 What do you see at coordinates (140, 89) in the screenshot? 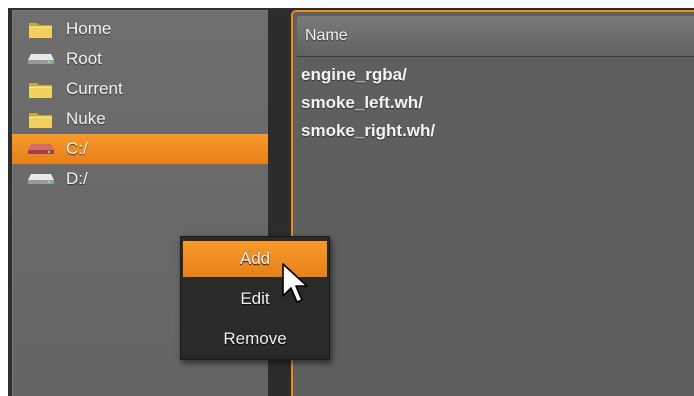
I see `sidebar-item-current: Current` at bounding box center [140, 89].